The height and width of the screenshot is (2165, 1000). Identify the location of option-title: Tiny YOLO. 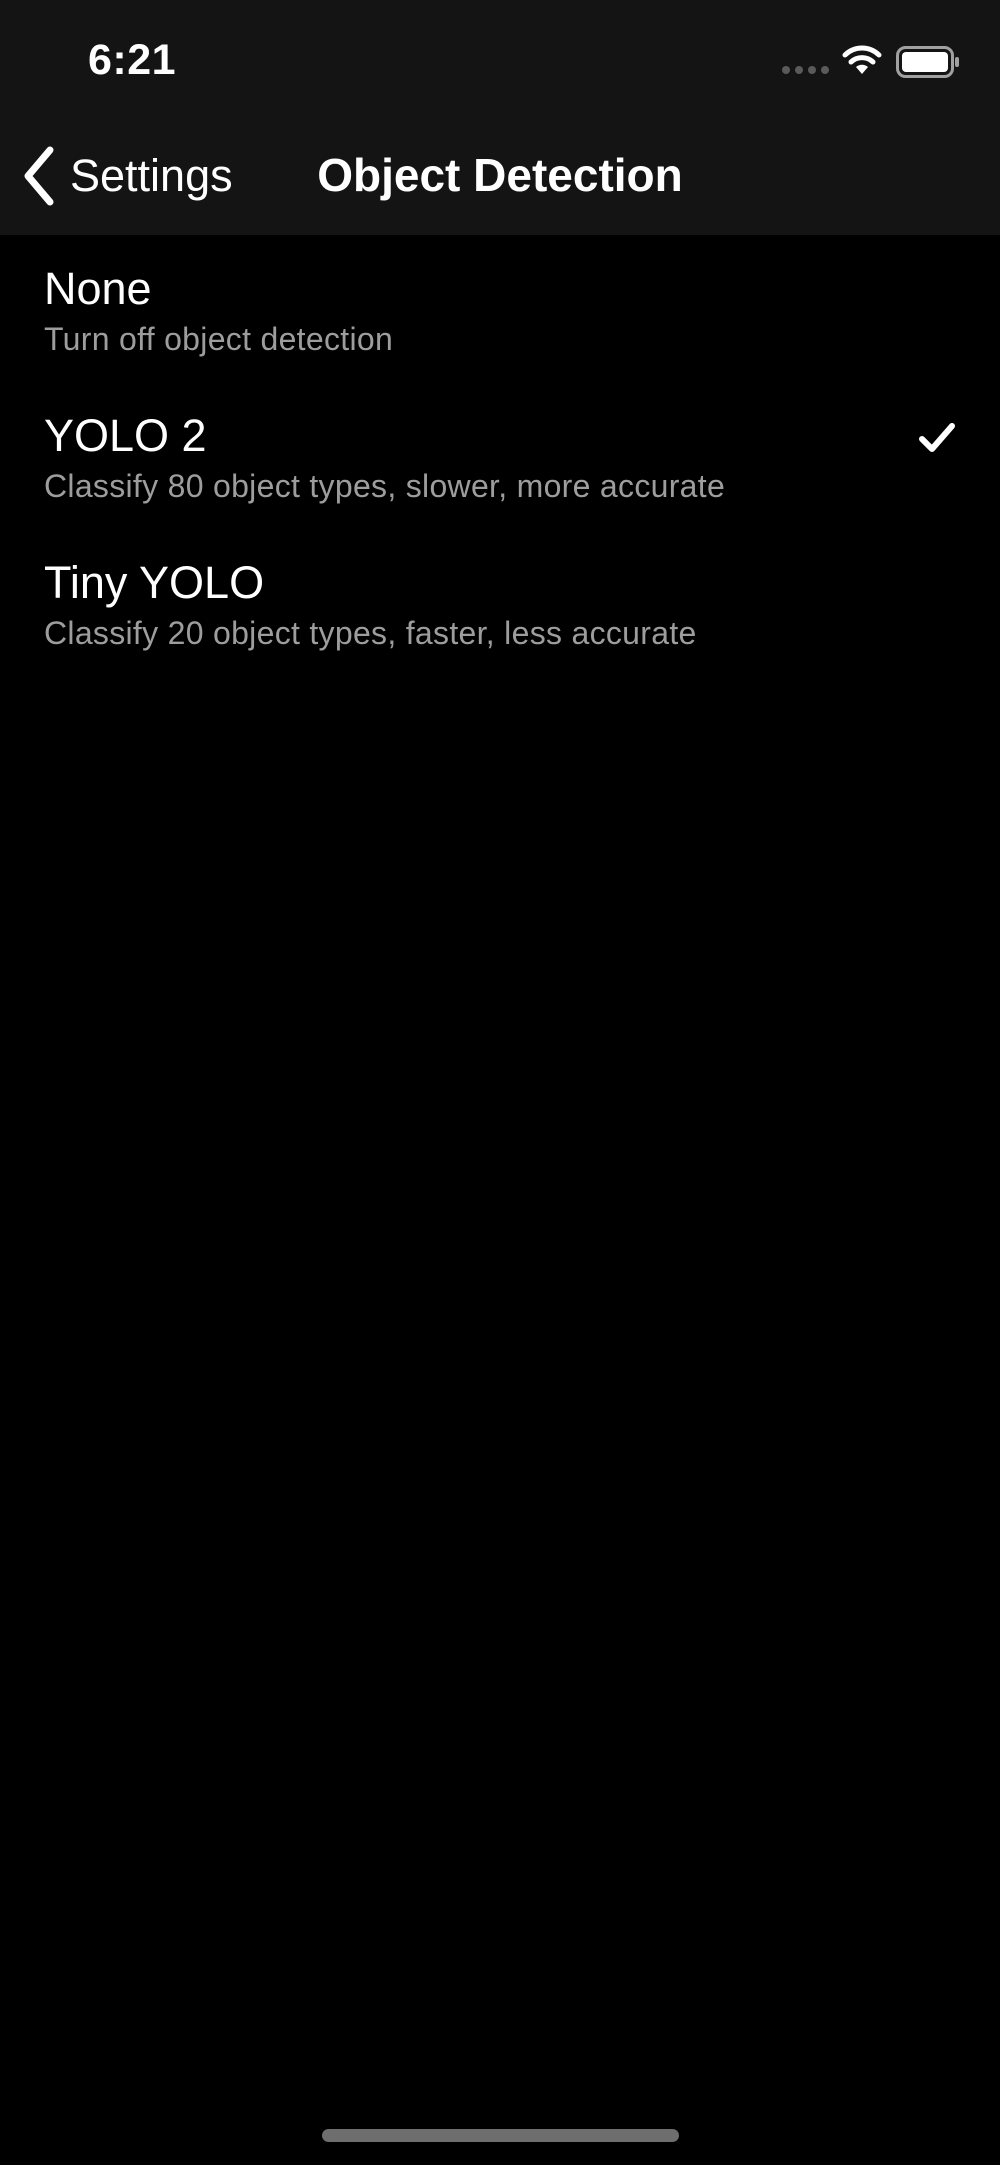
(154, 582).